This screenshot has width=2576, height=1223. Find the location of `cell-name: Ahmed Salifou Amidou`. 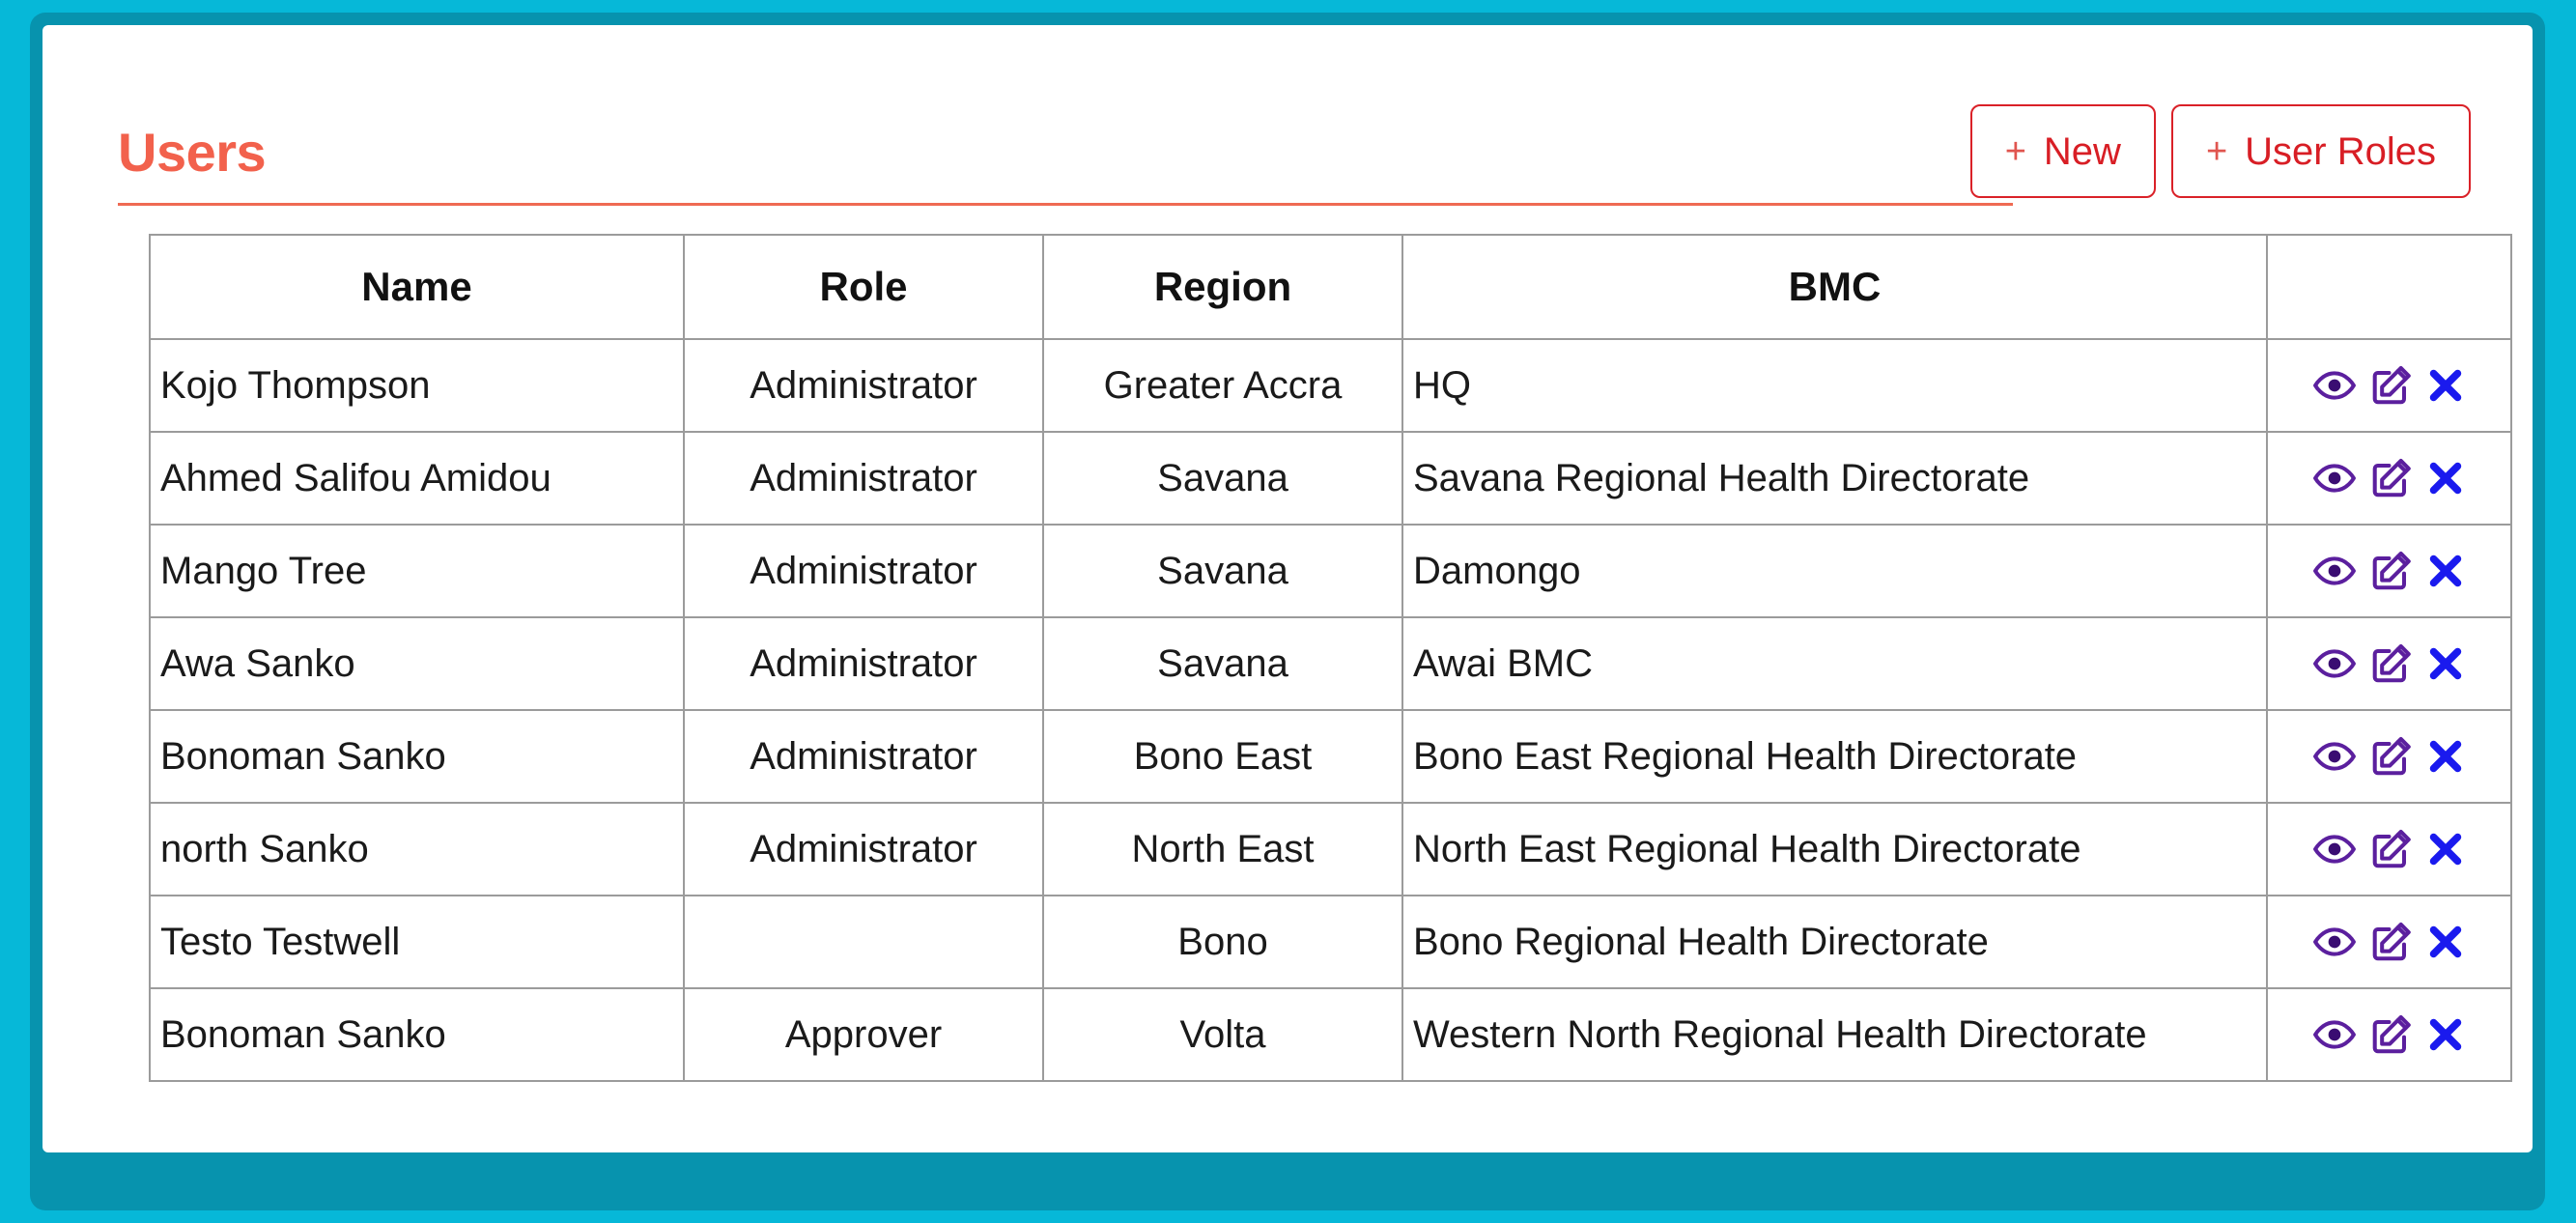

cell-name: Ahmed Salifou Amidou is located at coordinates (417, 478).